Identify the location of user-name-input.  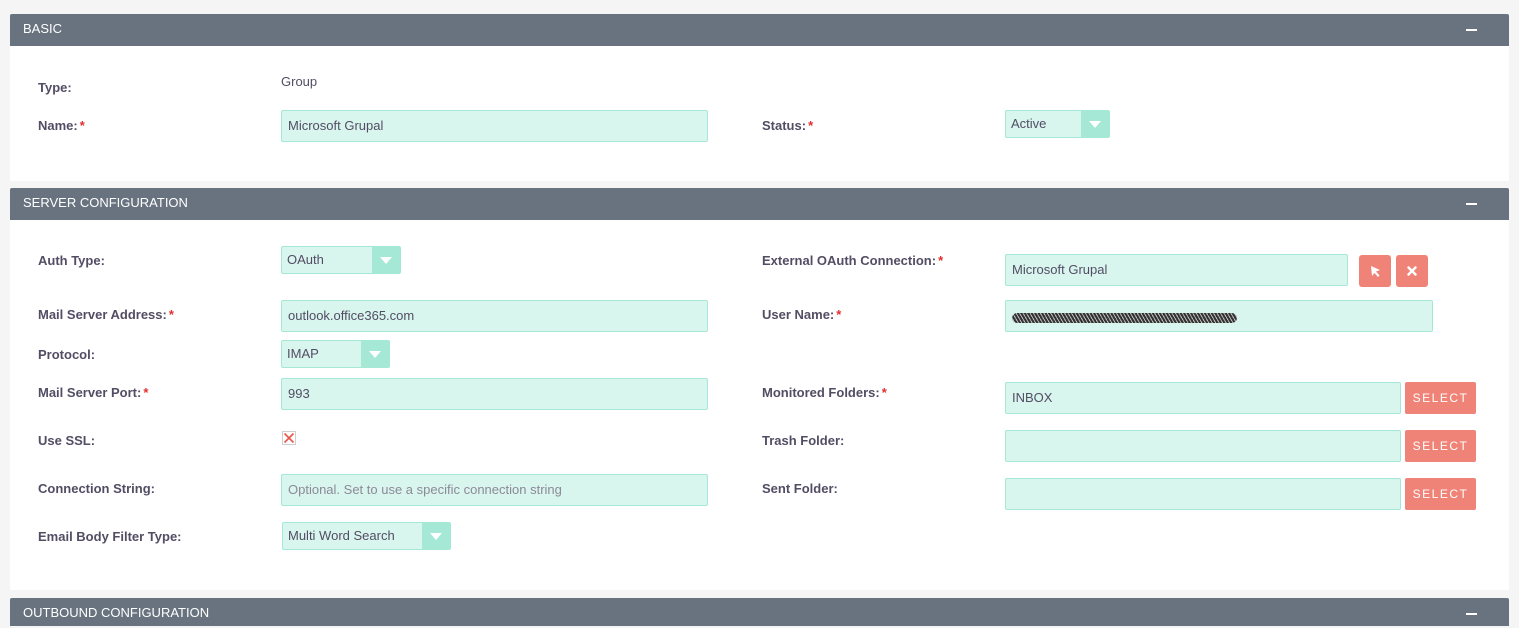
(1219, 316).